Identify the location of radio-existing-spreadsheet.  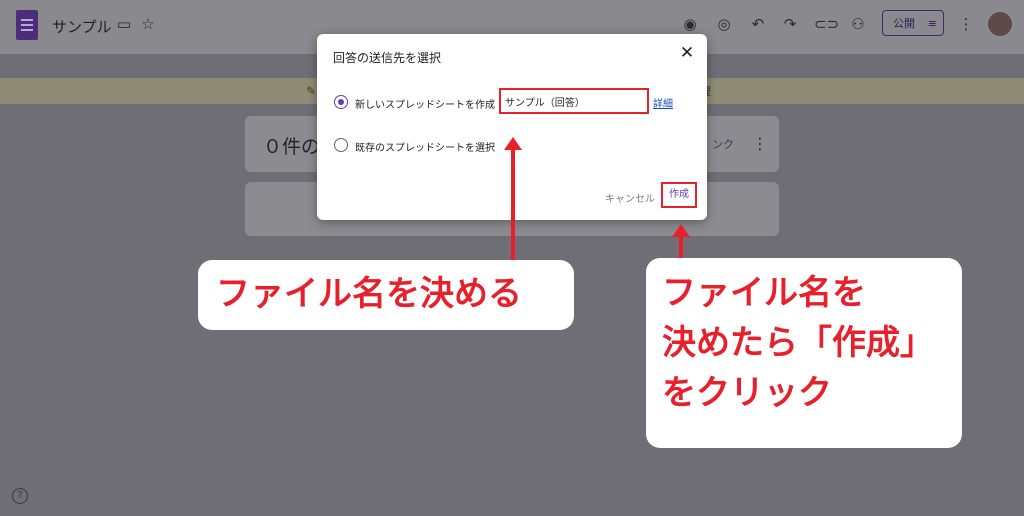
(341, 145).